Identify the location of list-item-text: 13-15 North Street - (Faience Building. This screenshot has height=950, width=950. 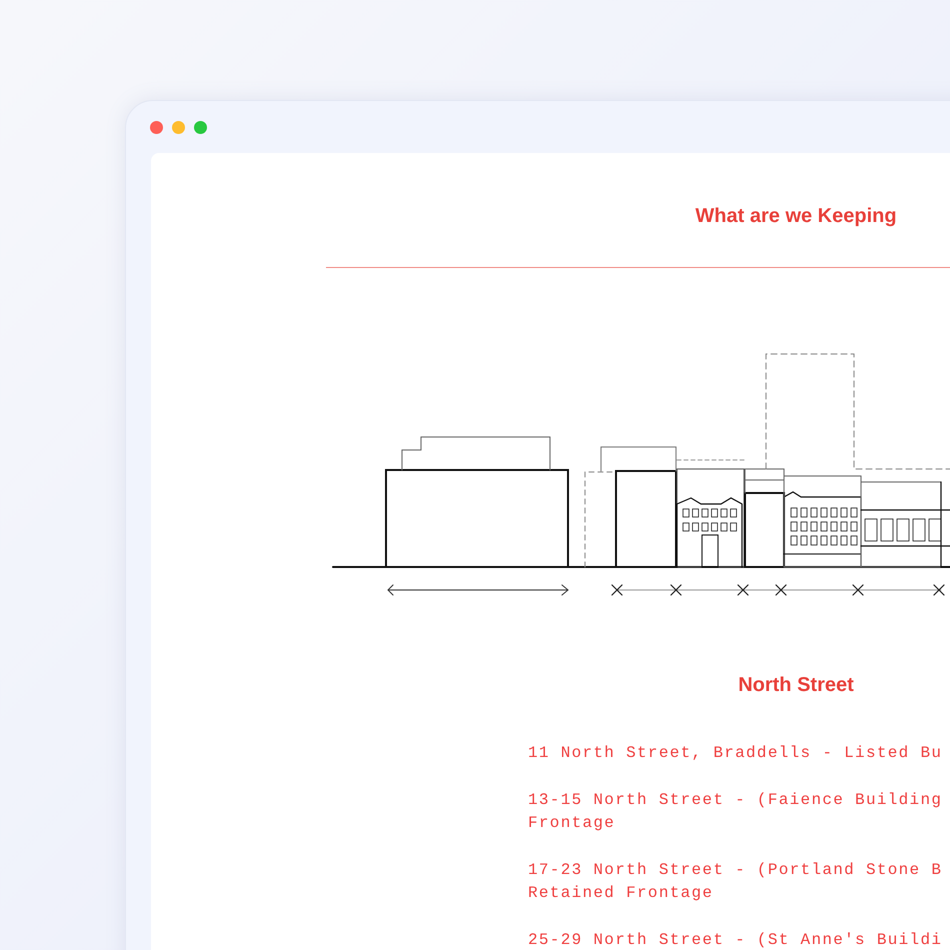
(736, 800).